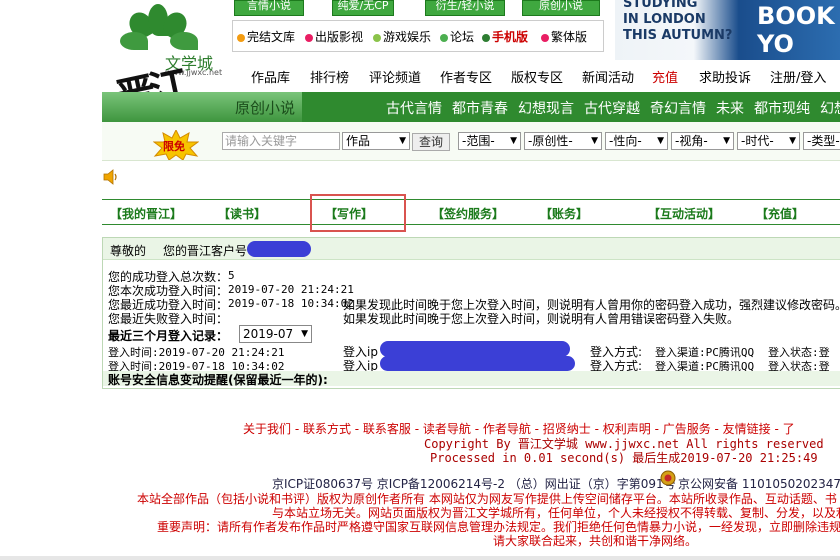  Describe the element at coordinates (561, 8) in the screenshot. I see `top-tab-original: 原创小说` at that location.